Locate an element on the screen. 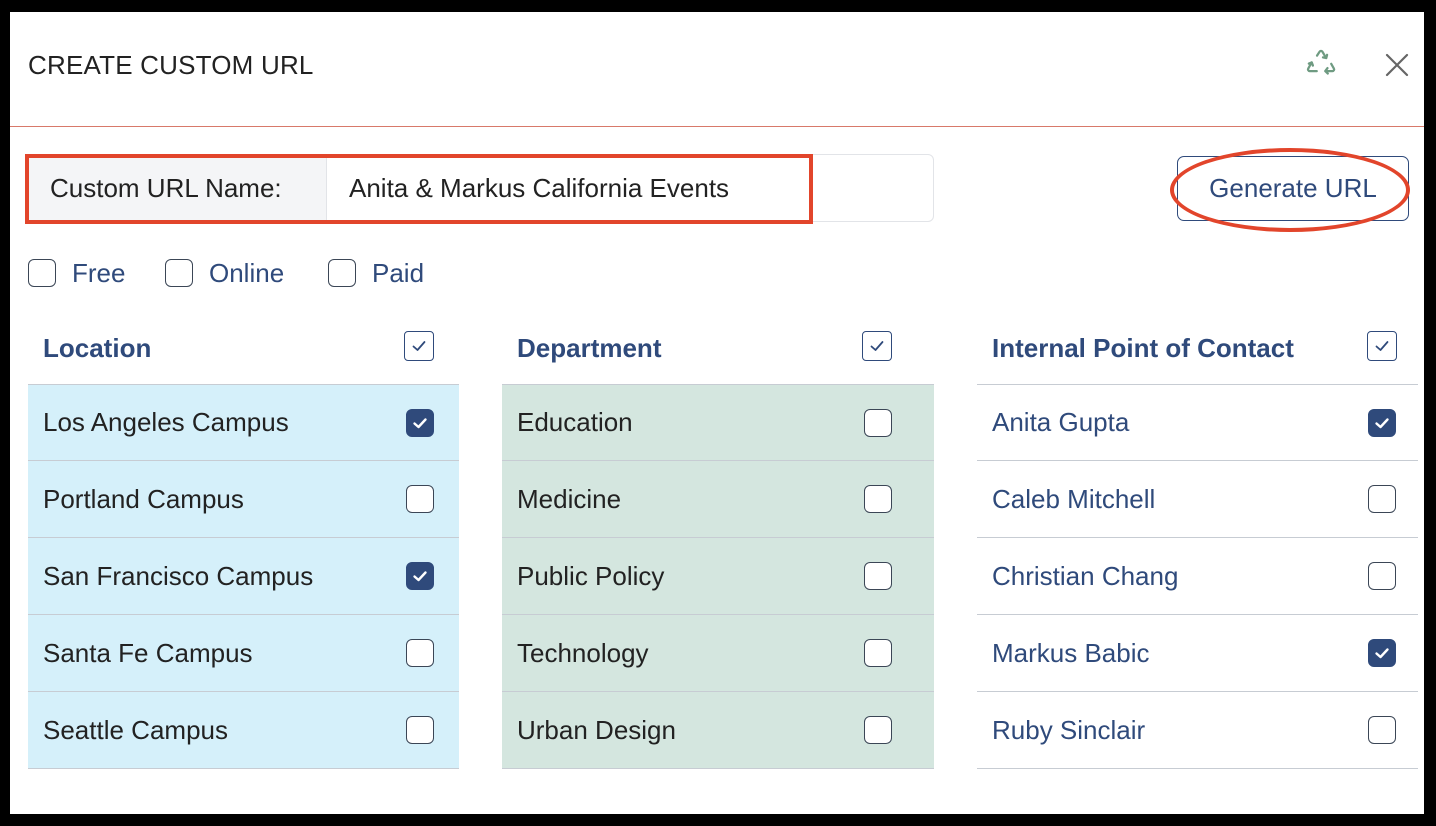  contact-row-christian-chang: Christian Chang is located at coordinates (1197, 576).